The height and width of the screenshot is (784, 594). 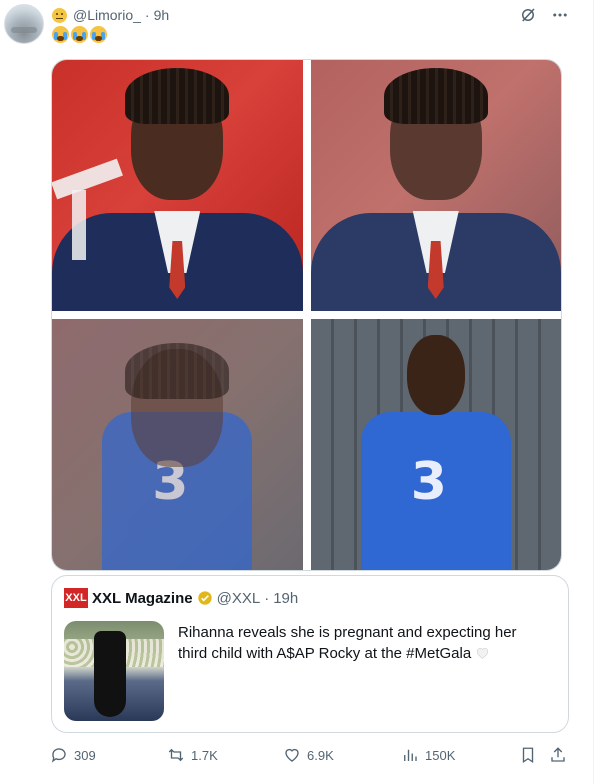 I want to click on share-icon, so click(x=558, y=754).